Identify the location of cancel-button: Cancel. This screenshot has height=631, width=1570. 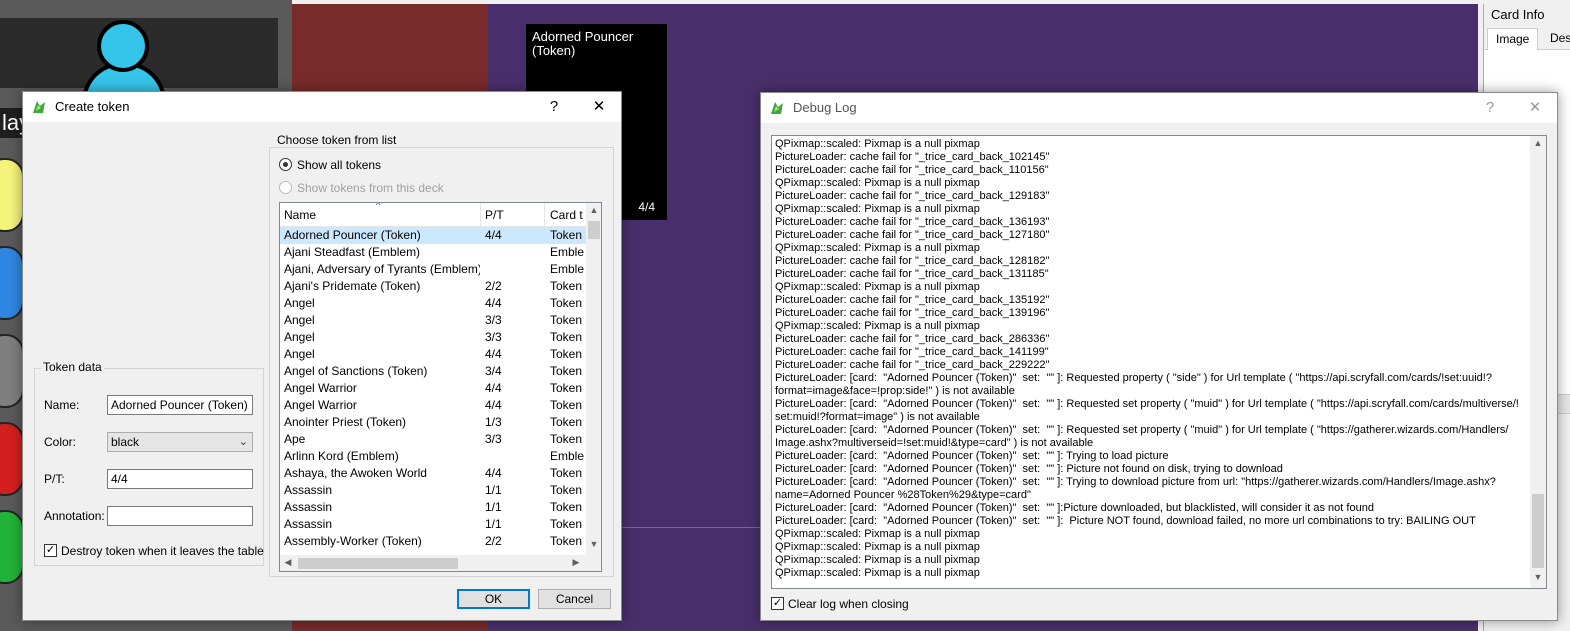
(574, 599).